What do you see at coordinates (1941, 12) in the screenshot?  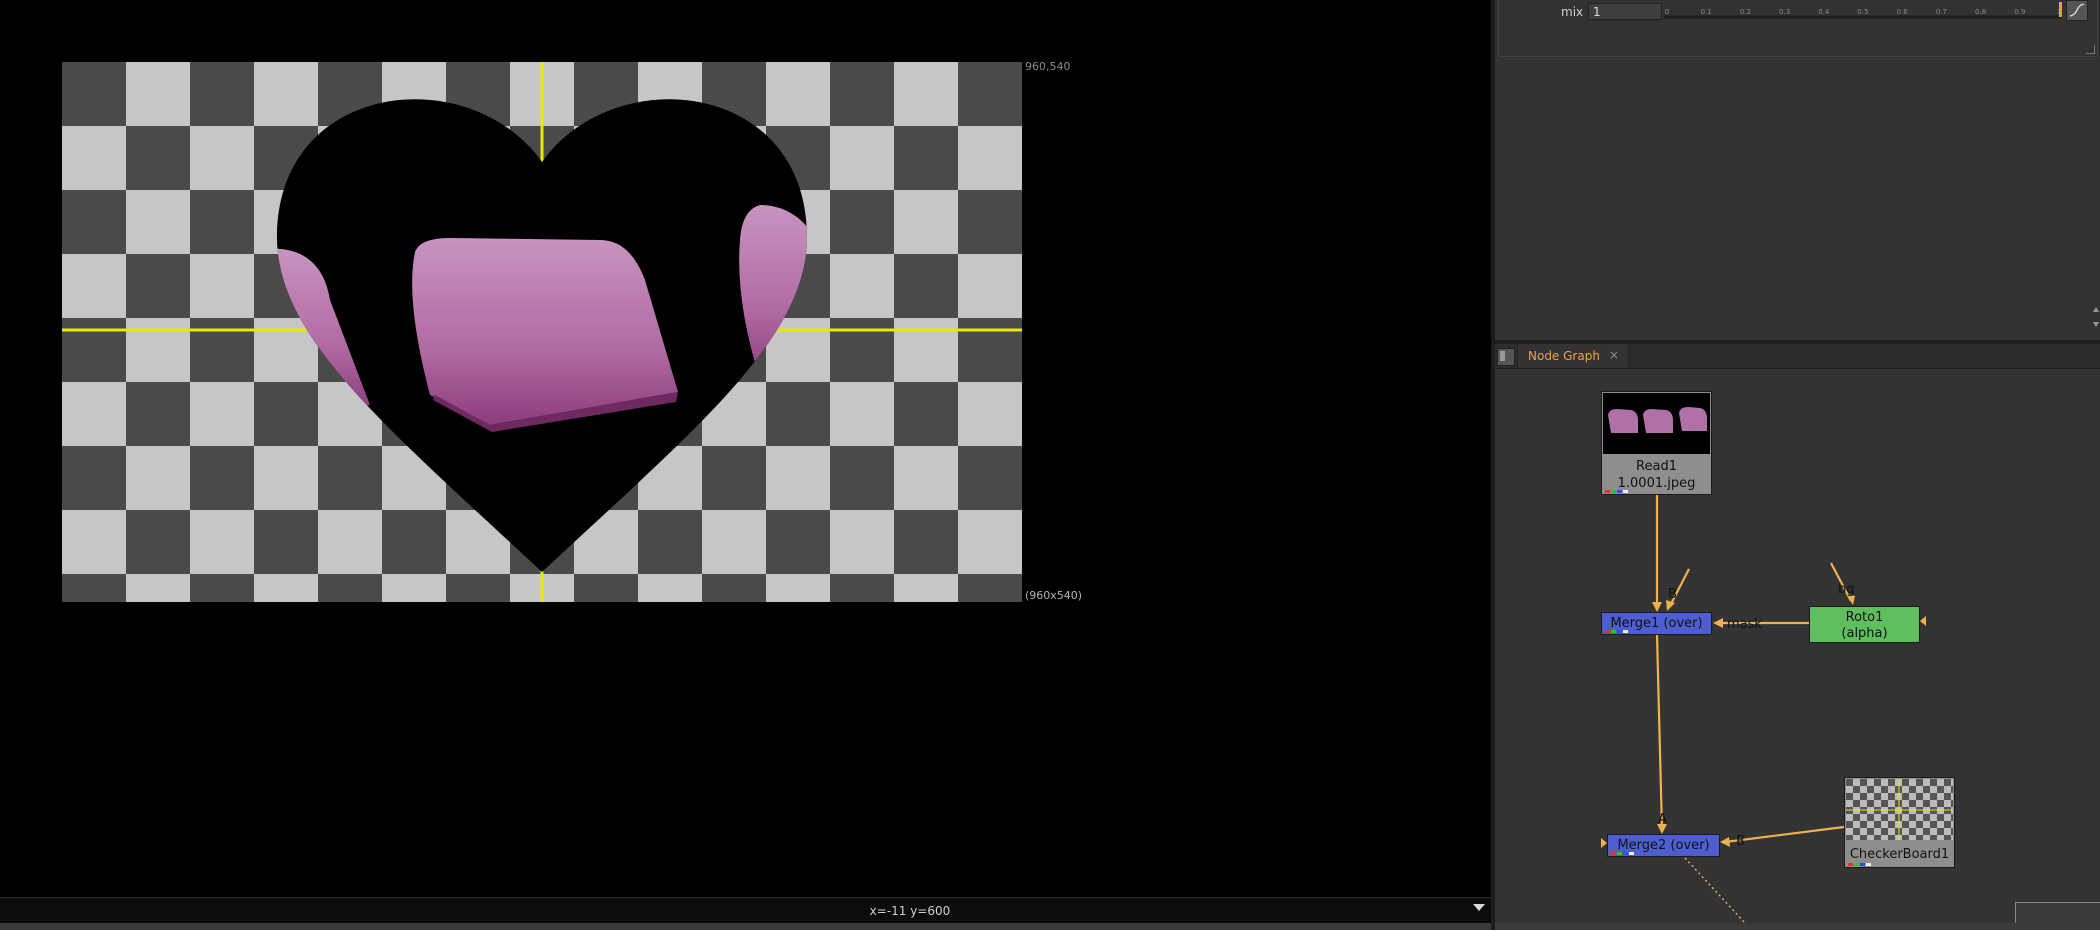 I see `mix-tick-label: 0.7` at bounding box center [1941, 12].